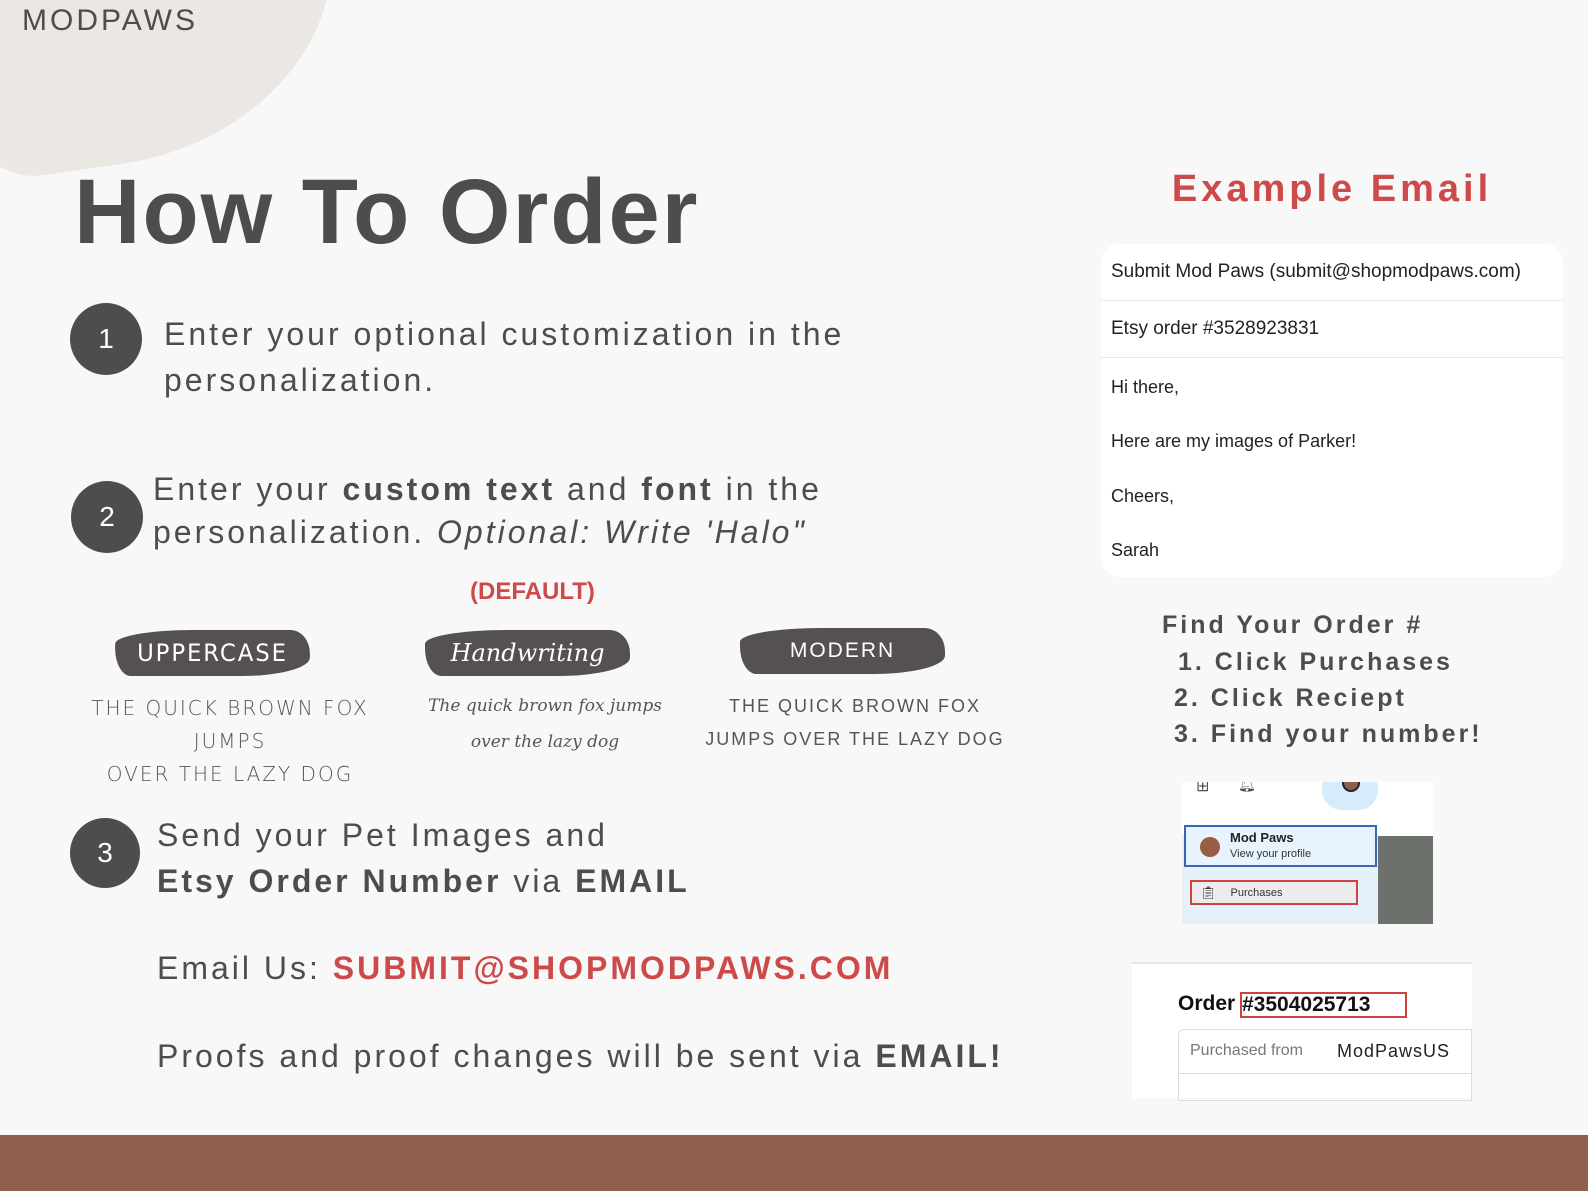  What do you see at coordinates (1271, 854) in the screenshot?
I see `profile-sub: View your profile` at bounding box center [1271, 854].